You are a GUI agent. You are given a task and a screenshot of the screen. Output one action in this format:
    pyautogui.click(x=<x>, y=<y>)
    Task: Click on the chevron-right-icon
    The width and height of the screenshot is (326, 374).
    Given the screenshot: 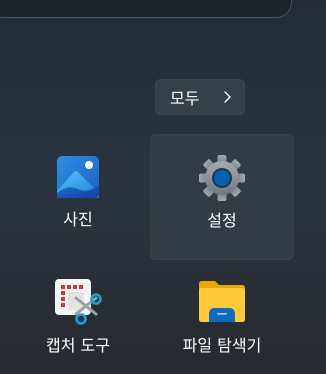 What is the action you would take?
    pyautogui.click(x=228, y=97)
    